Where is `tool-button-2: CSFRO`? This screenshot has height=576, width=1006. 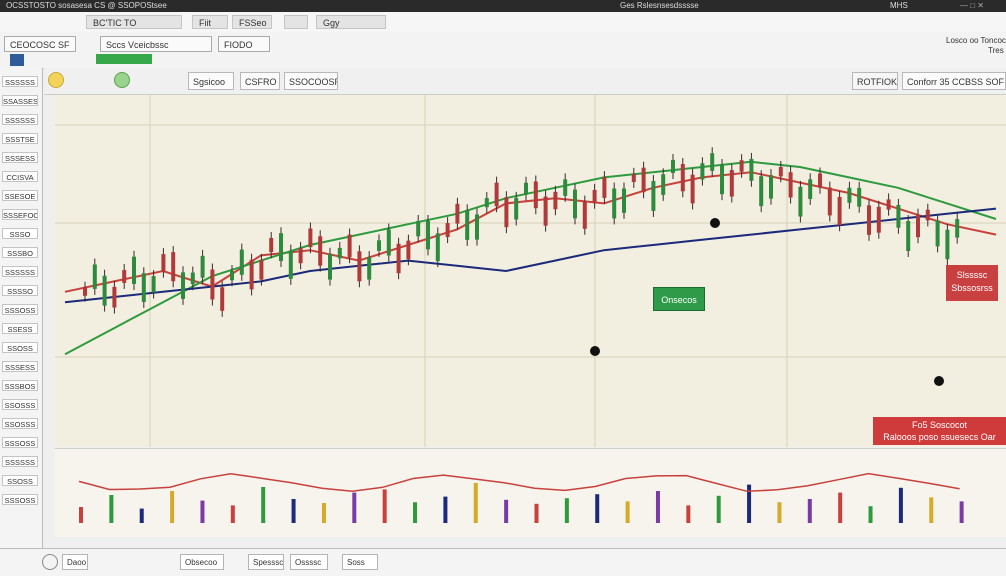 tool-button-2: CSFRO is located at coordinates (260, 81).